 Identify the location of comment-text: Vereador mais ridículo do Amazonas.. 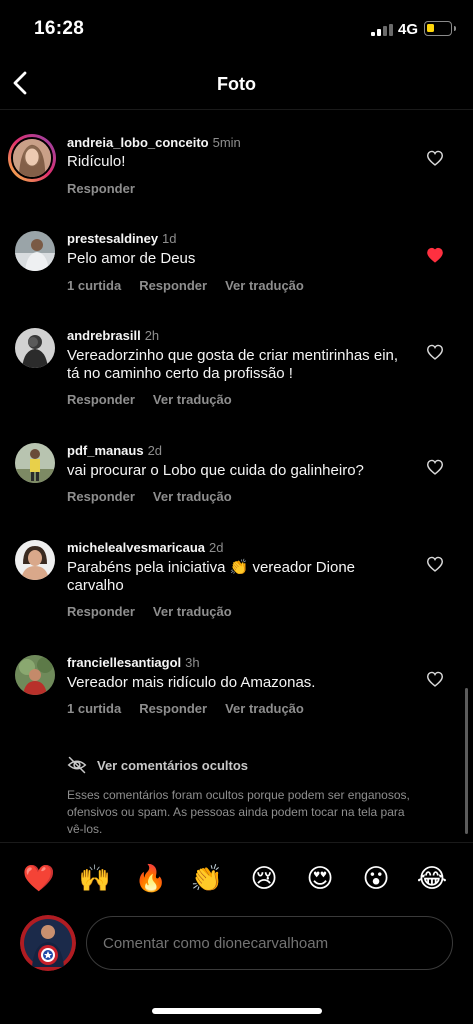
(191, 682).